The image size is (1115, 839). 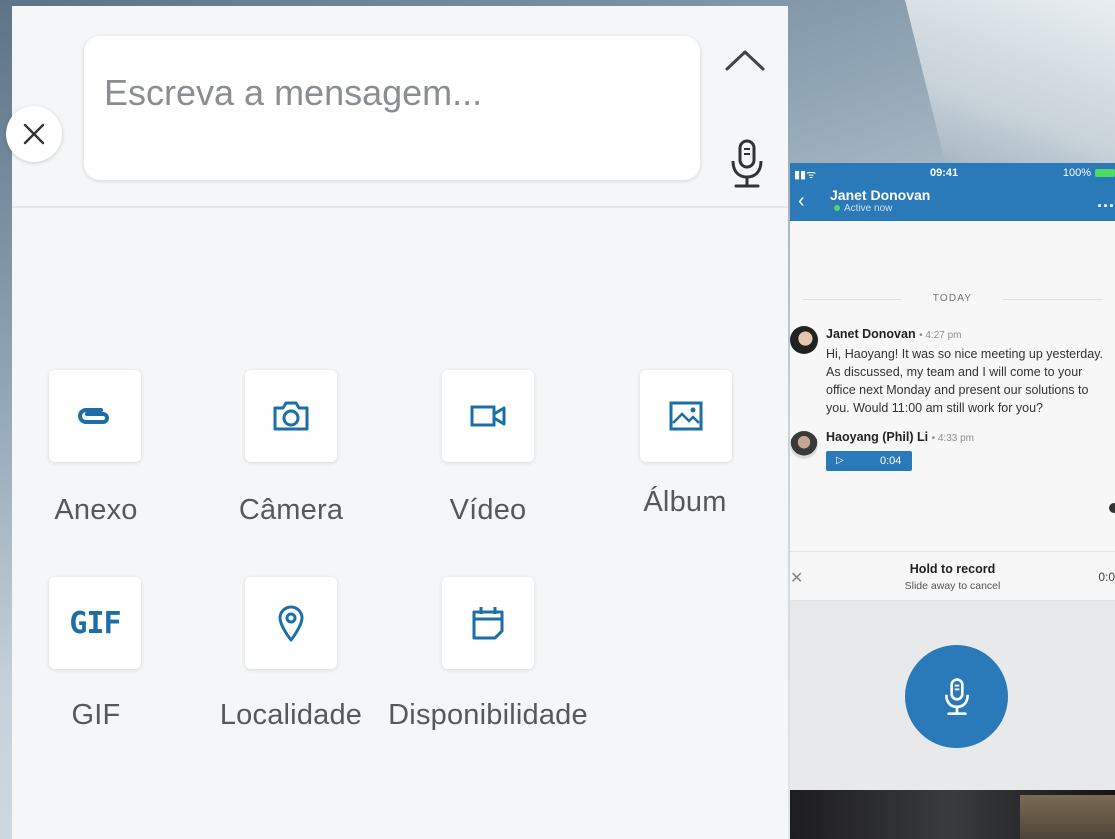 I want to click on attachment-album-button, so click(x=686, y=416).